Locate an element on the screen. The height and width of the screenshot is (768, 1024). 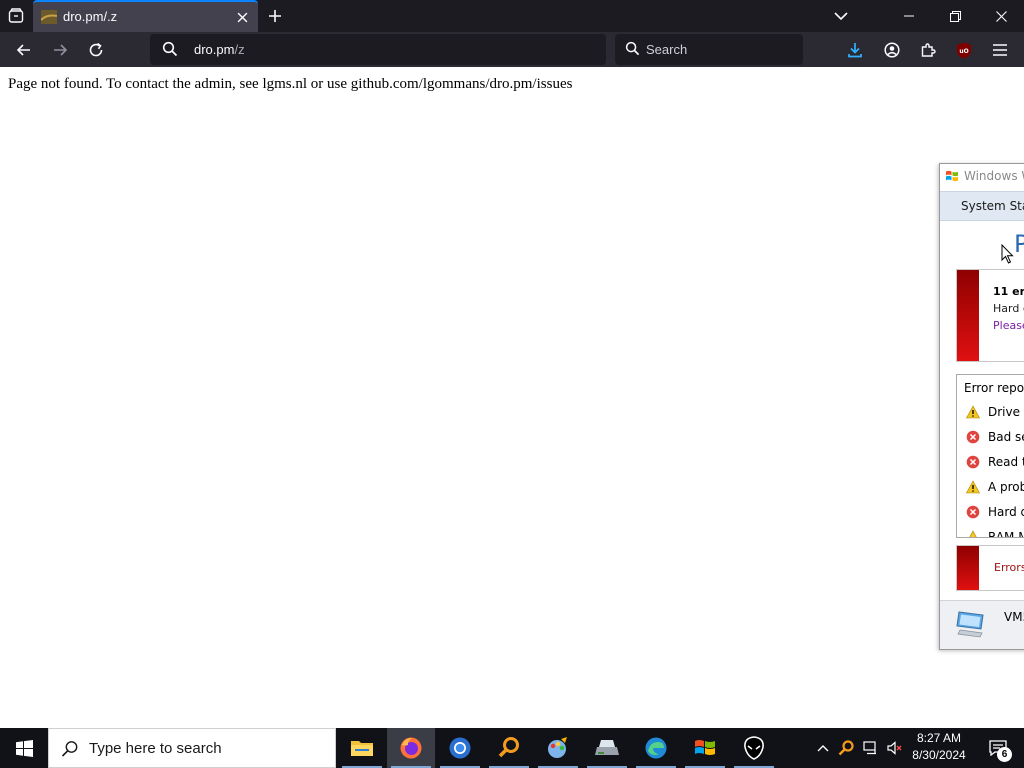
action-center-button: 6 is located at coordinates (998, 748).